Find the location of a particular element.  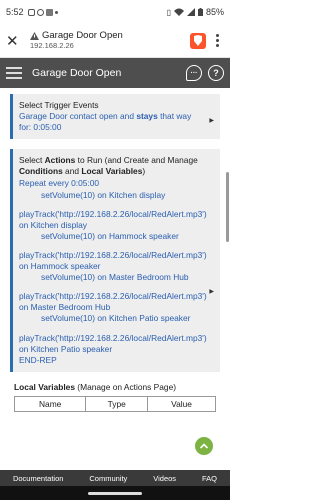

local-variables-table: Name Type Value is located at coordinates (114, 403).